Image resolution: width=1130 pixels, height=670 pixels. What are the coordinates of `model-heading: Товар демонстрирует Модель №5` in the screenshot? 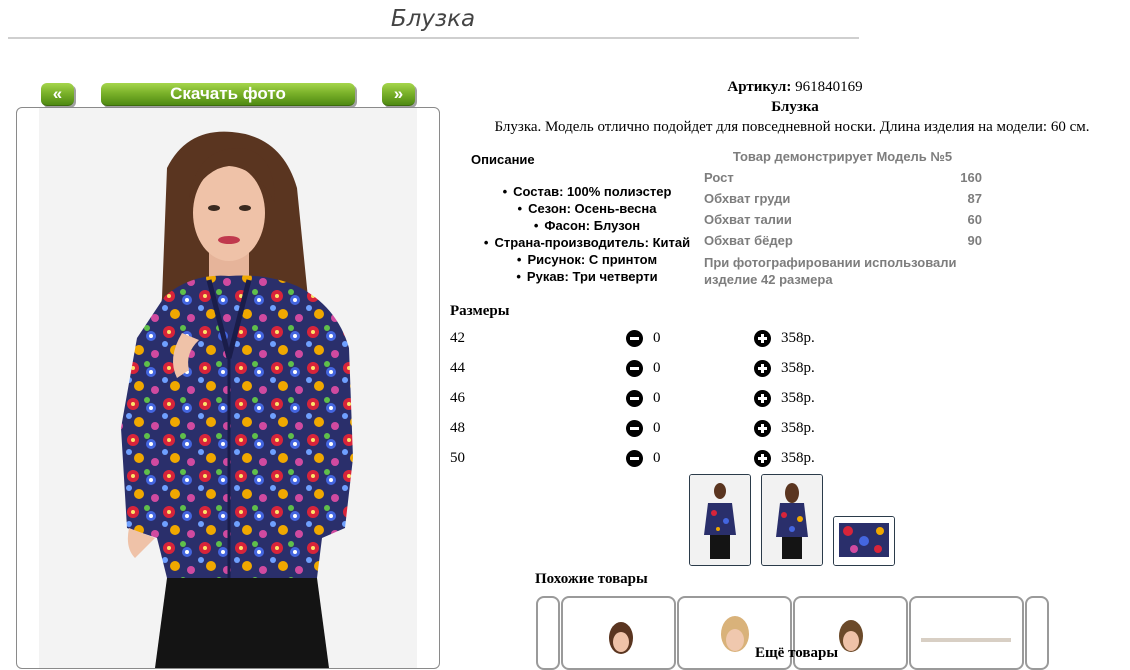 It's located at (842, 156).